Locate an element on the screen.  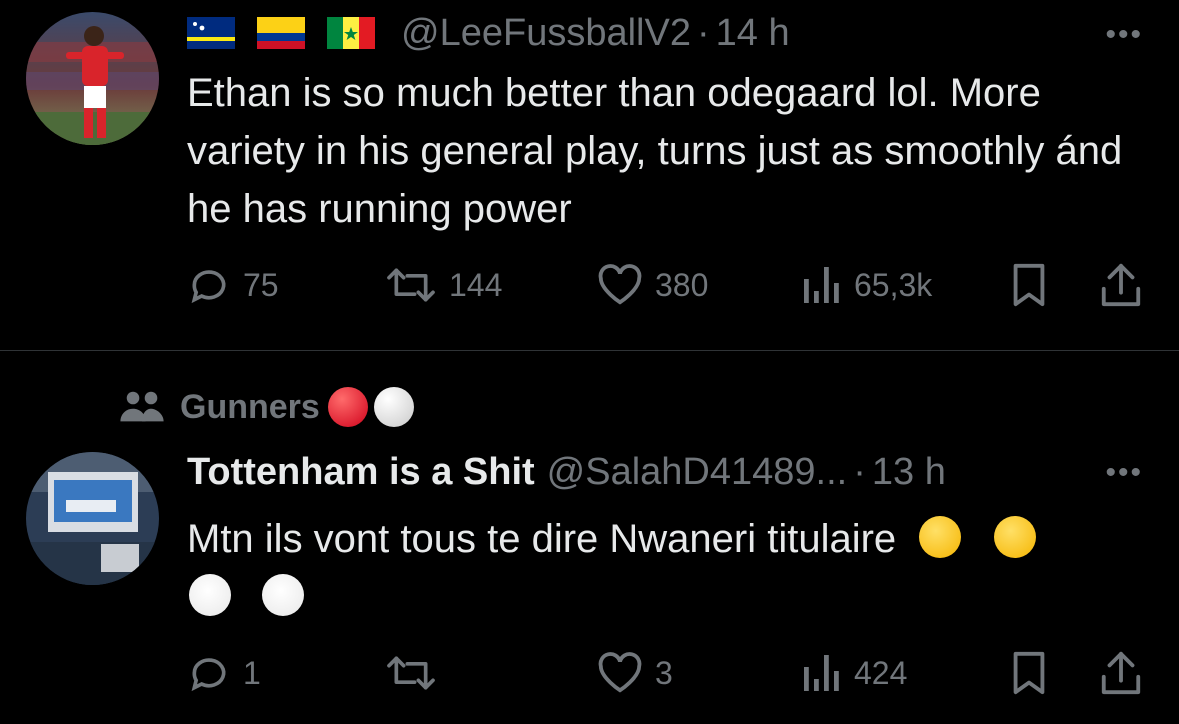
community-name: Gunners is located at coordinates (250, 406).